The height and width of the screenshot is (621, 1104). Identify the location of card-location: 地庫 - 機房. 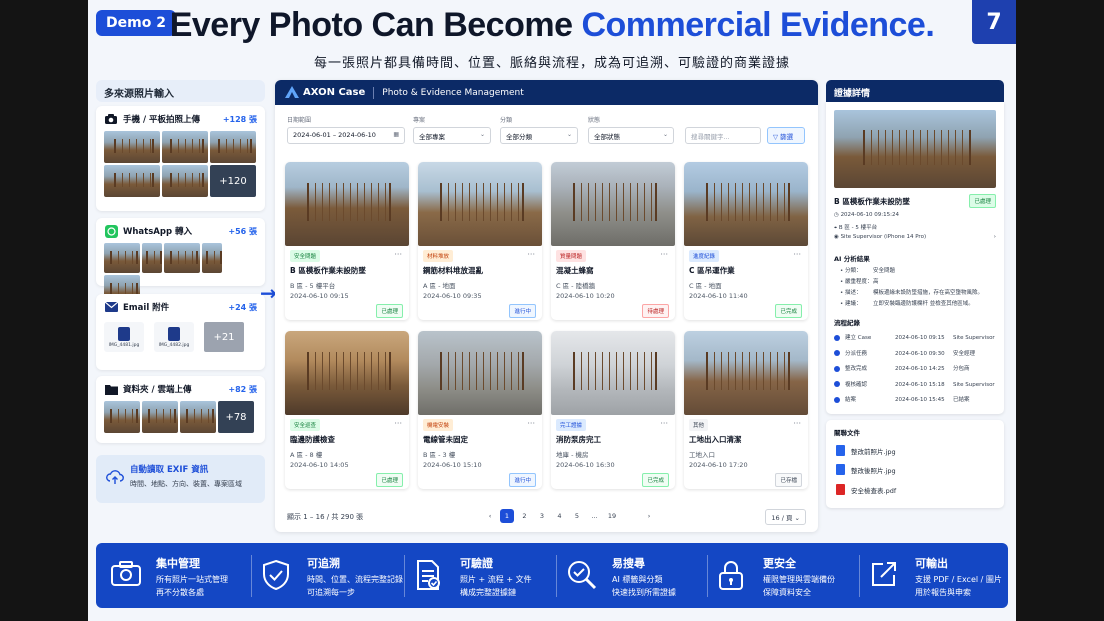
(572, 455).